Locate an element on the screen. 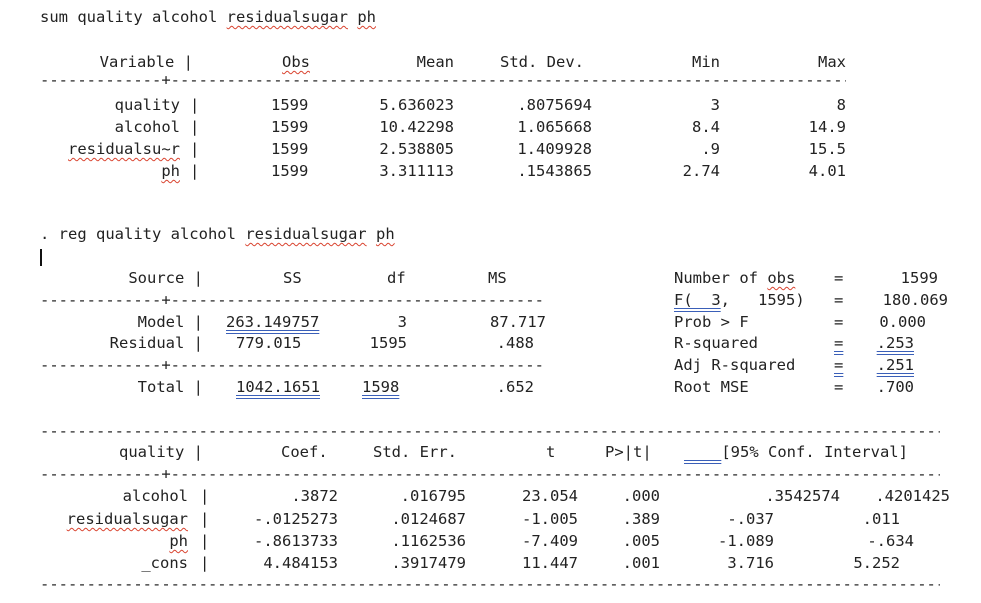  sum-row-min: 3 is located at coordinates (715, 105).